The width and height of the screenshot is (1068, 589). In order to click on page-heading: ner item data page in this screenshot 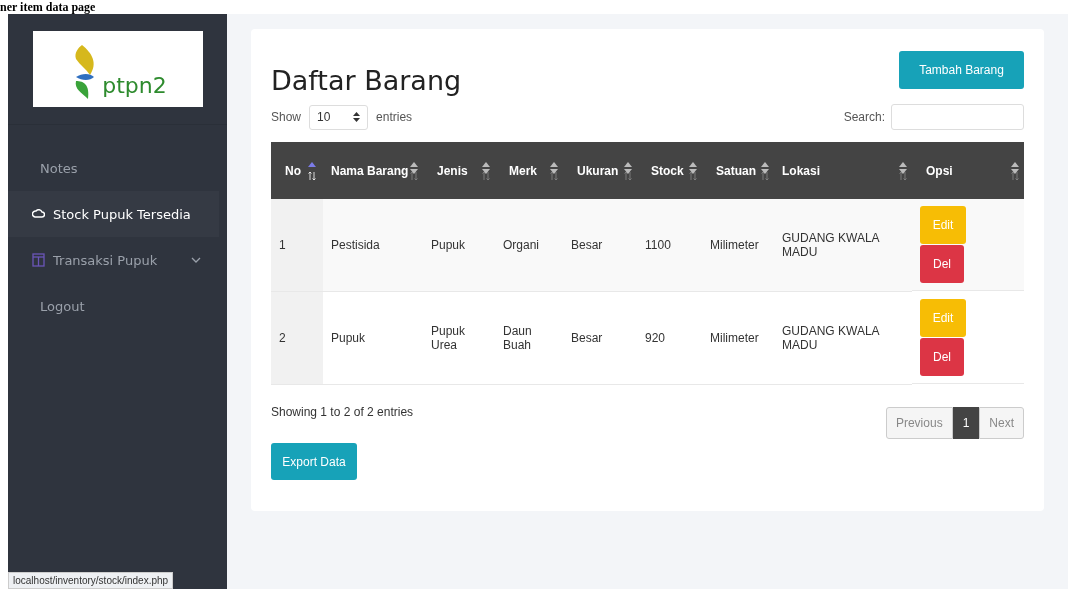, I will do `click(48, 7)`.